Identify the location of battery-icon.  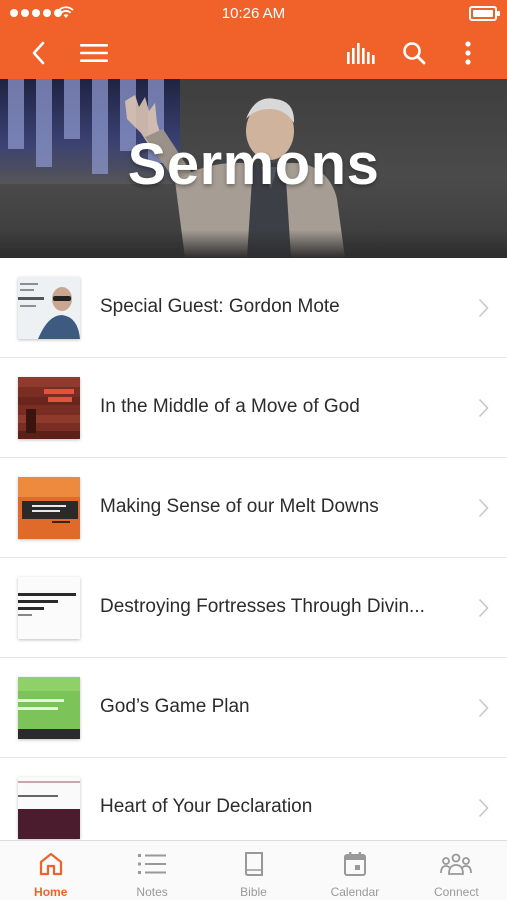
(484, 13).